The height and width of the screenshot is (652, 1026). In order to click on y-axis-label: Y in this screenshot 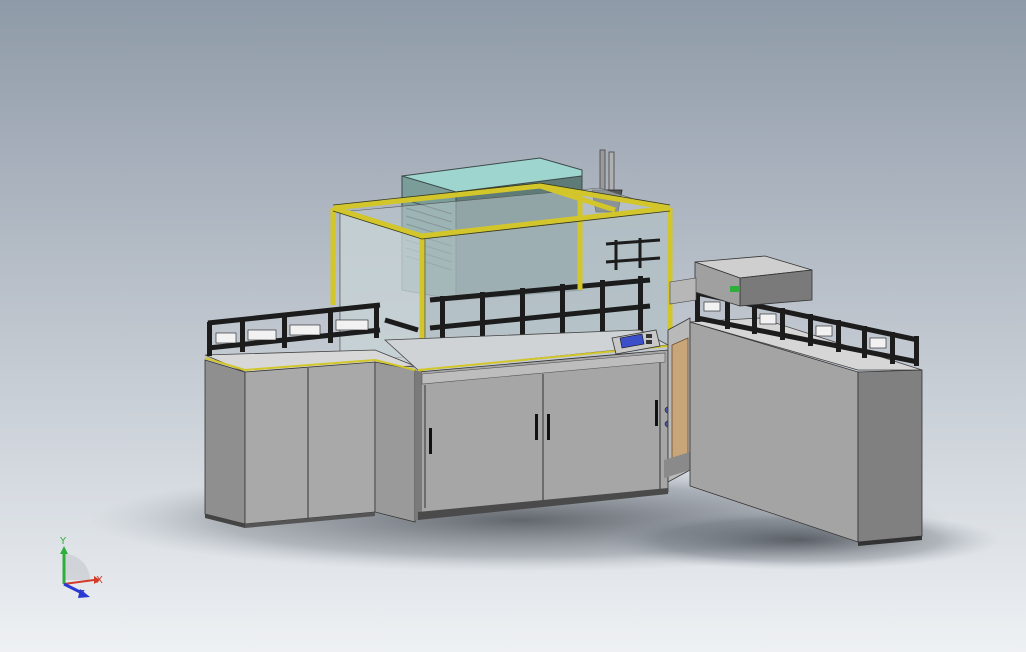, I will do `click(63, 541)`.